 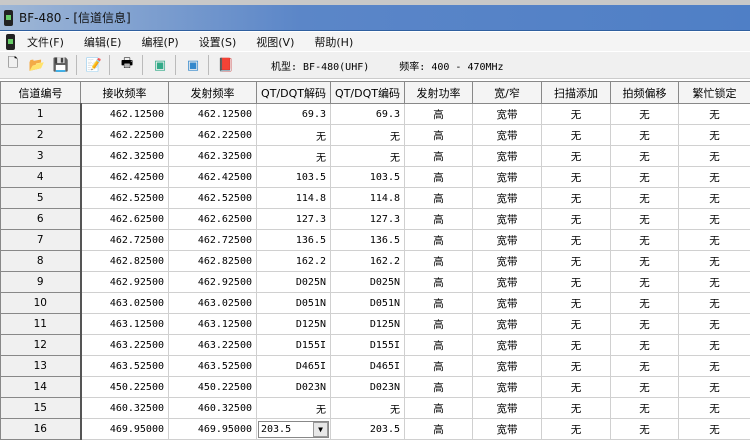 I want to click on new-file-icon: 🗋, so click(x=13, y=65).